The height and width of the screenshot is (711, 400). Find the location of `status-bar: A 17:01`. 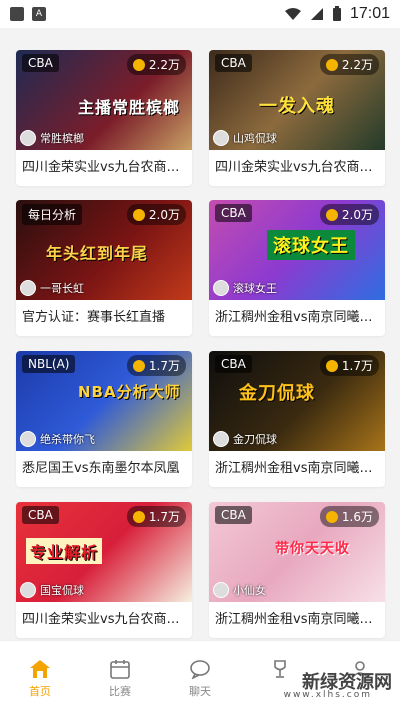

status-bar: A 17:01 is located at coordinates (200, 14).